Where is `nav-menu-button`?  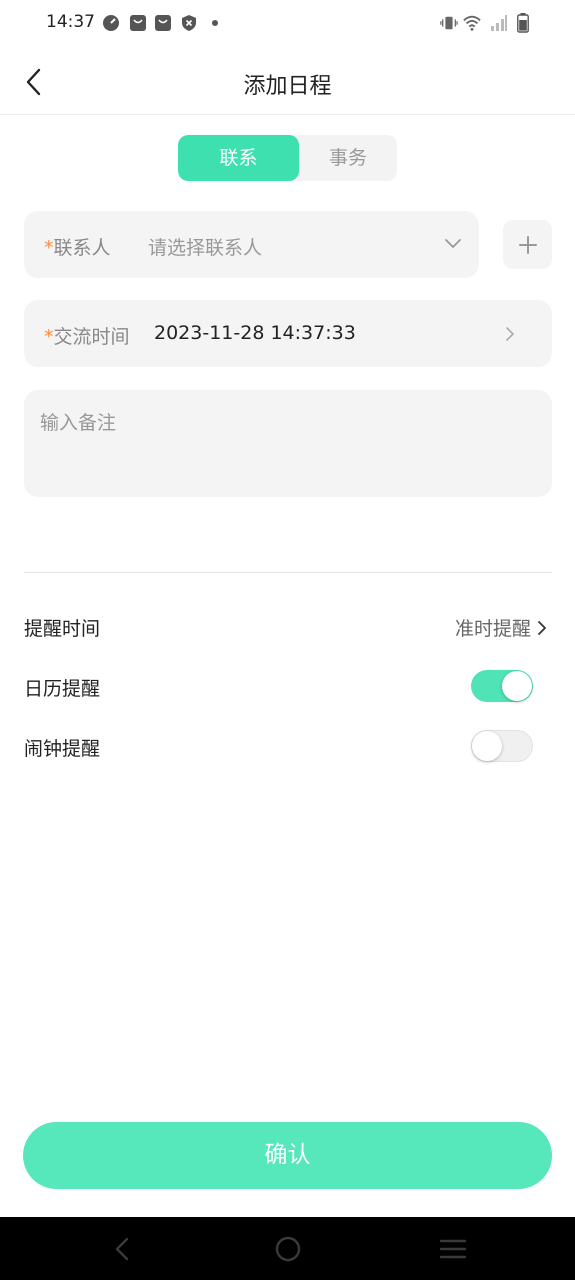
nav-menu-button is located at coordinates (453, 1249).